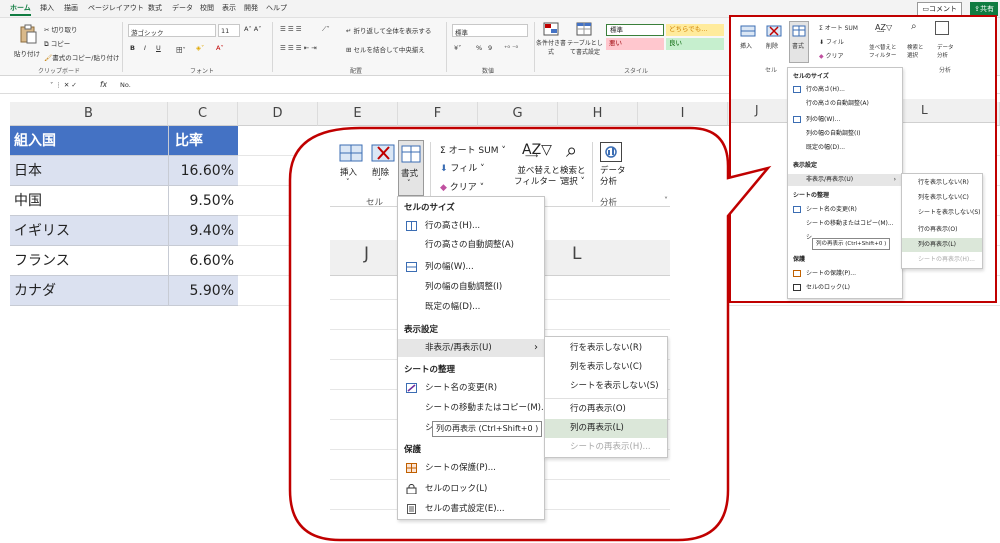  What do you see at coordinates (445, 188) in the screenshot?
I see `eraser-icon: ◆` at bounding box center [445, 188].